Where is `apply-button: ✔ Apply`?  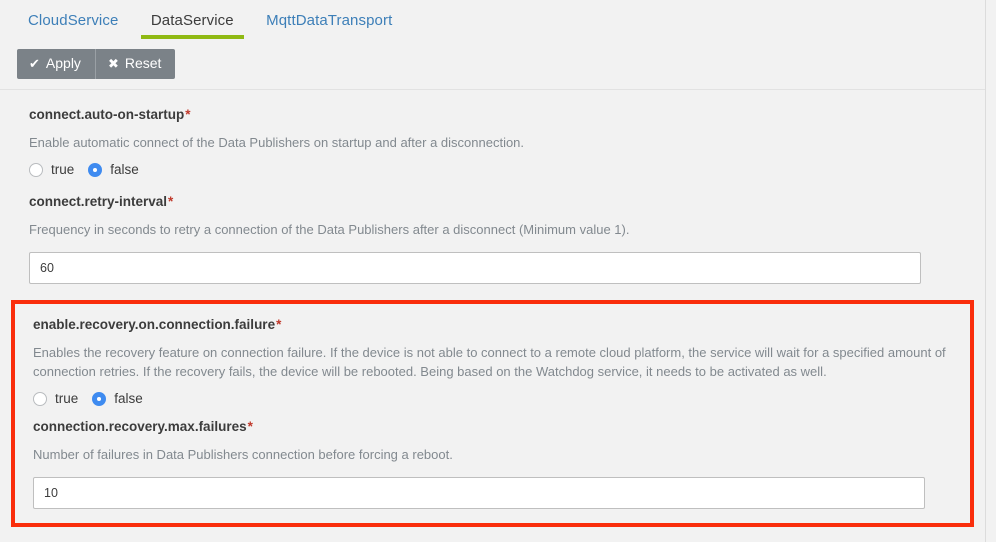
apply-button: ✔ Apply is located at coordinates (56, 64).